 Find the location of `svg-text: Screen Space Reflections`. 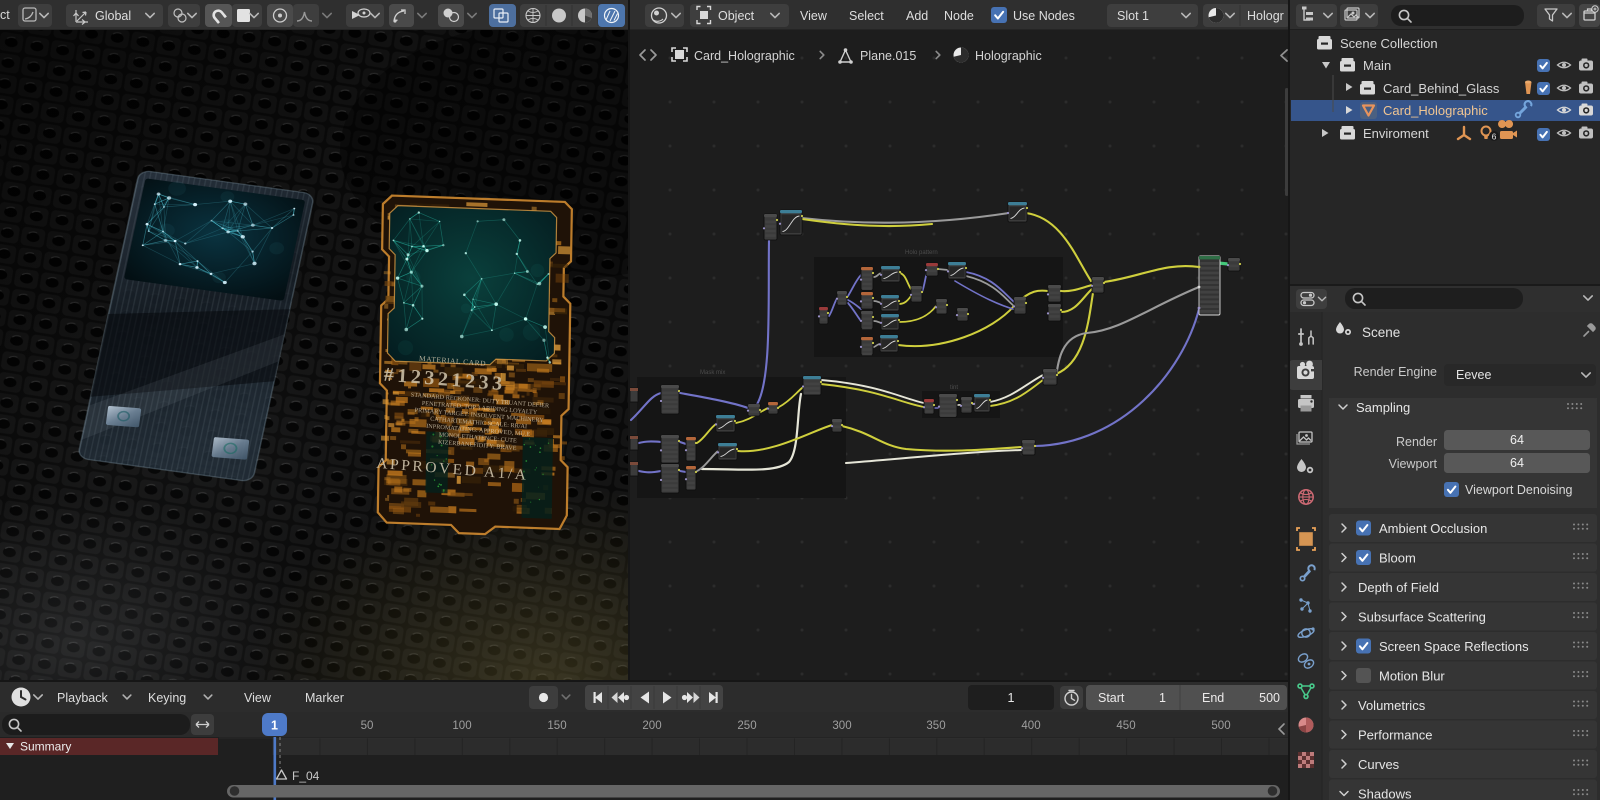

svg-text: Screen Space Reflections is located at coordinates (1454, 646).